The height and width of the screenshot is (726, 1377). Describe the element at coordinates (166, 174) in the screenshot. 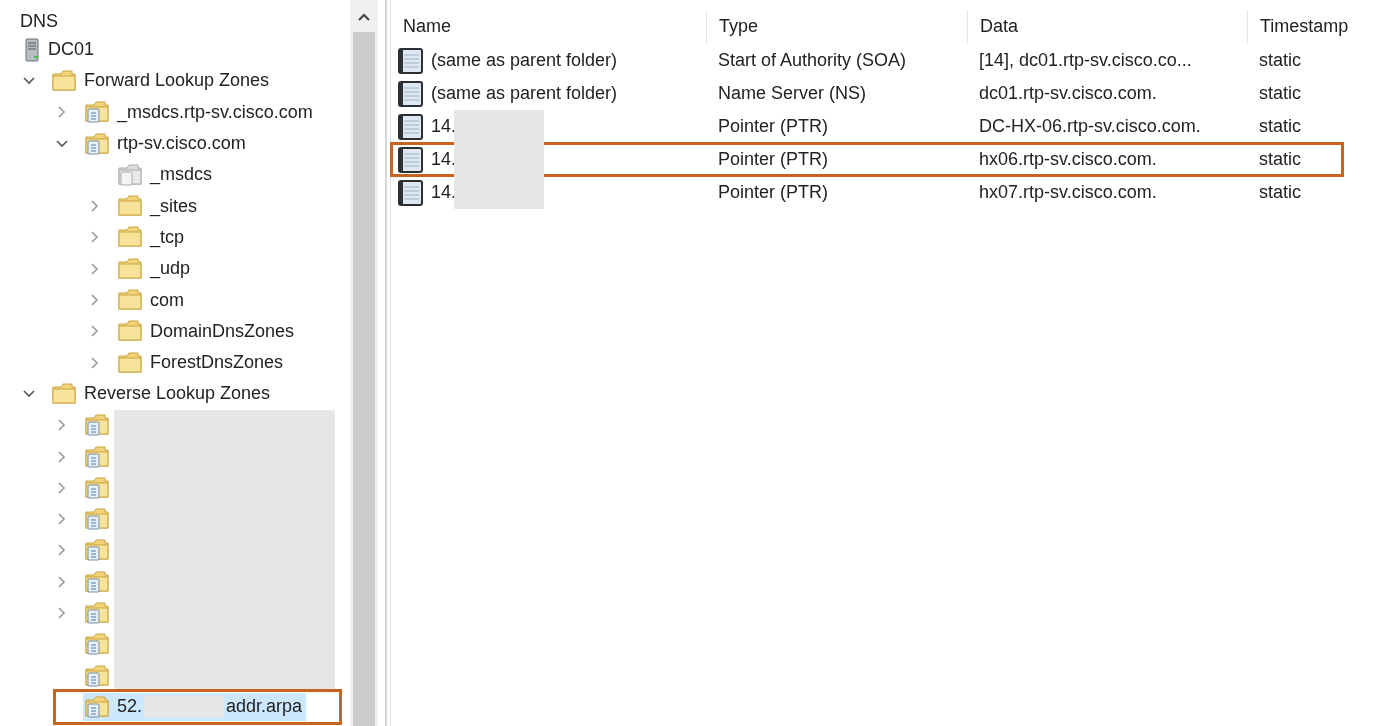

I see `tree-item: _msdcs` at that location.